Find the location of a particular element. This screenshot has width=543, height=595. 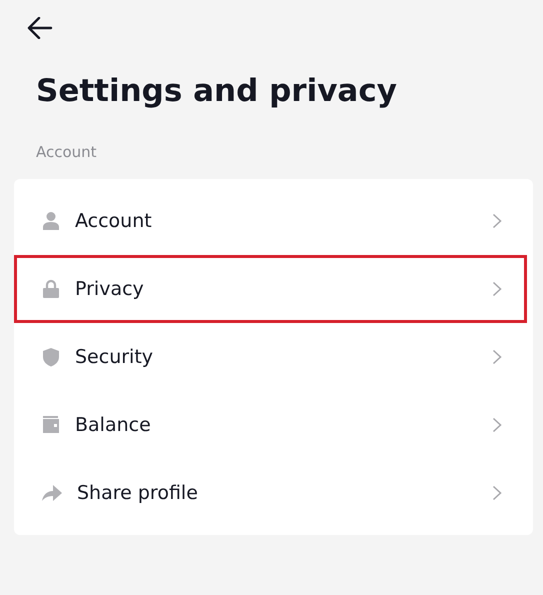

settings-item: Balance is located at coordinates (270, 425).